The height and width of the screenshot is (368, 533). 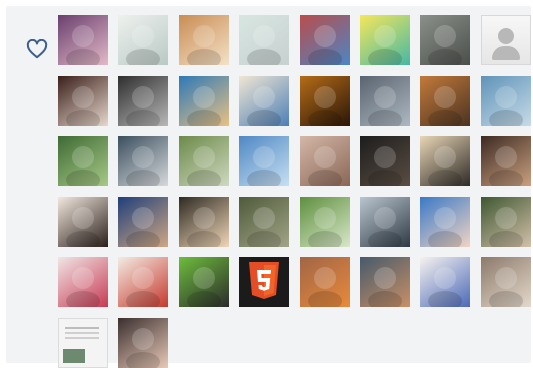 What do you see at coordinates (37, 49) in the screenshot?
I see `heart-outline-icon` at bounding box center [37, 49].